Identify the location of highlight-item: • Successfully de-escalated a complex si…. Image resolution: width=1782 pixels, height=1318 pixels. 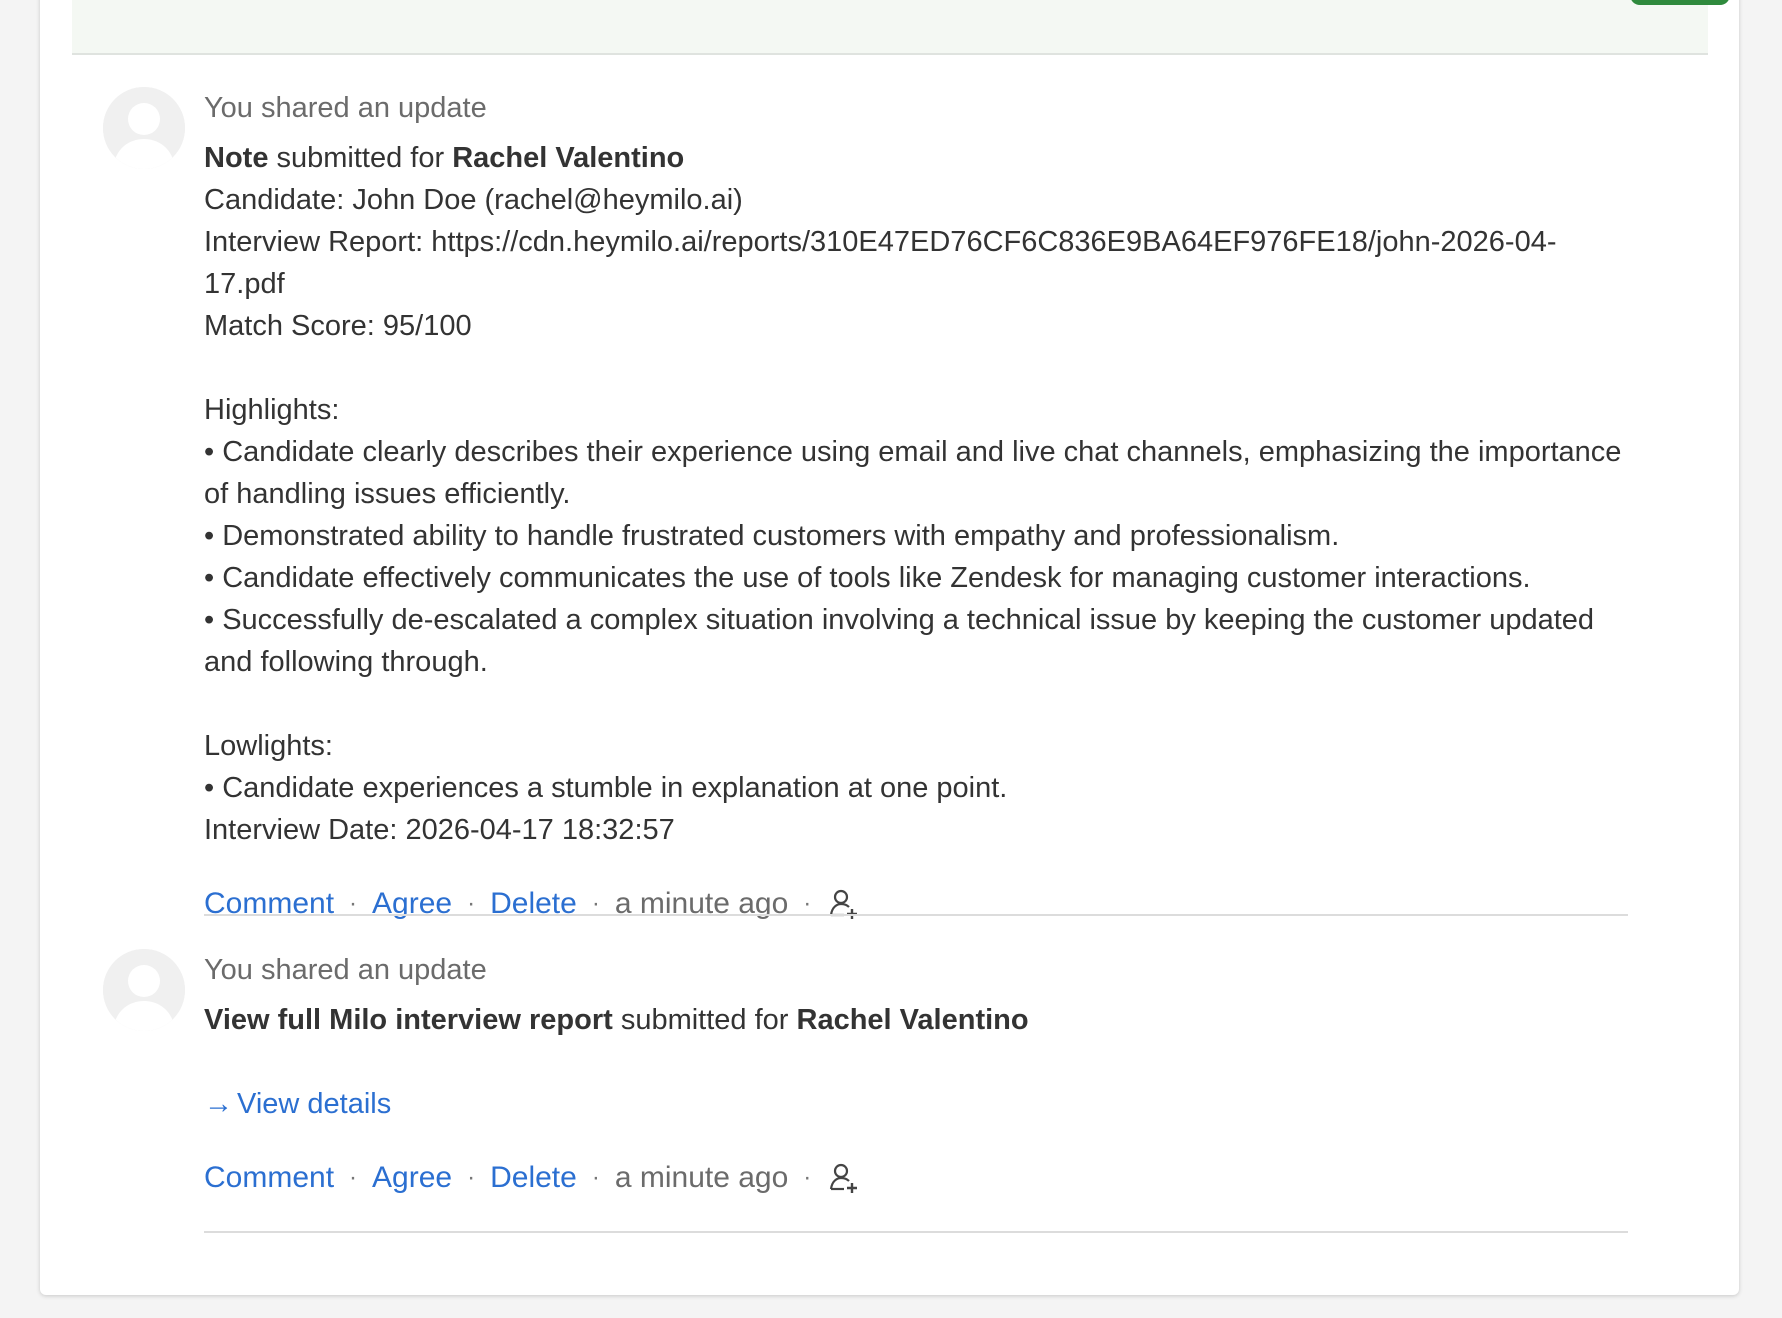
(899, 641).